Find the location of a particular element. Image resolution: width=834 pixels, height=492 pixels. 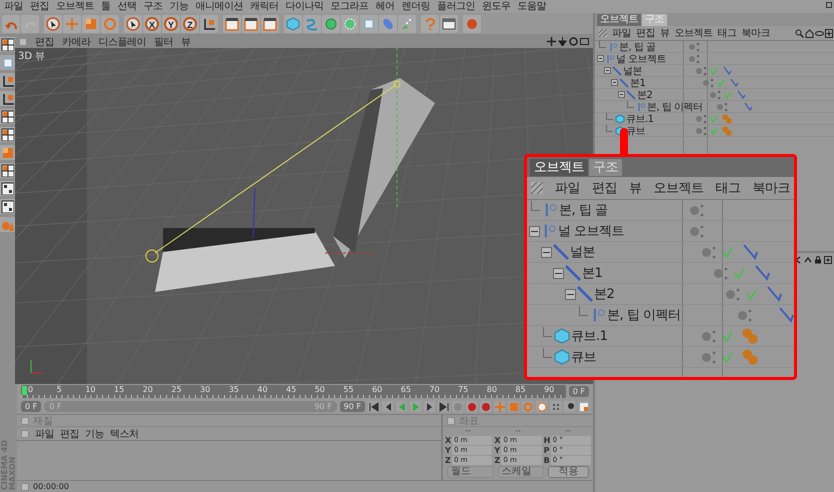

menu-item: 텍스처 is located at coordinates (124, 433).